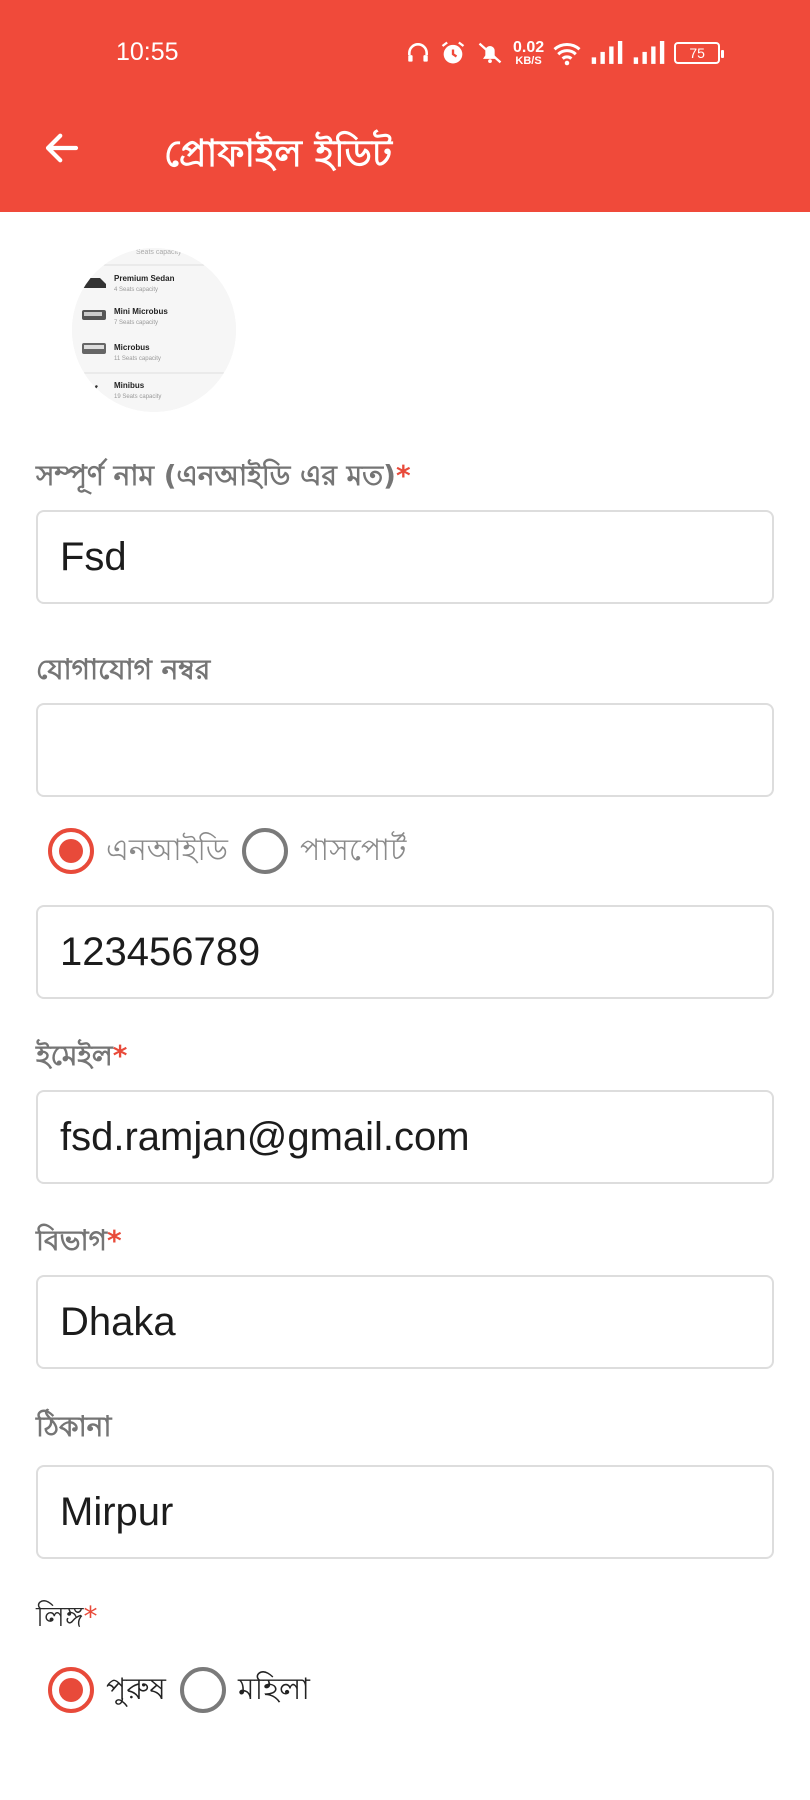 This screenshot has height=1800, width=810. What do you see at coordinates (697, 53) in the screenshot?
I see `battery-level: 75` at bounding box center [697, 53].